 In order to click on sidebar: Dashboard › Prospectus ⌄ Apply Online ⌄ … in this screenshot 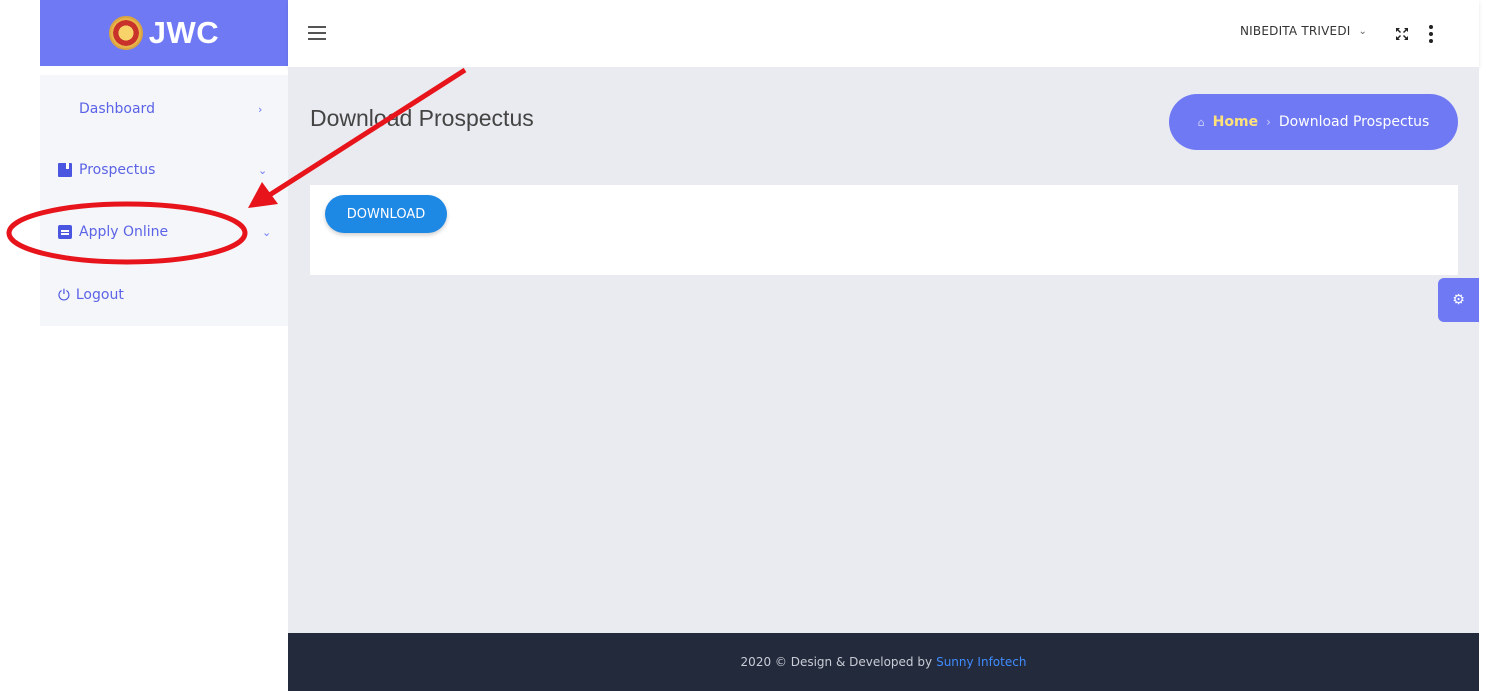, I will do `click(164, 200)`.